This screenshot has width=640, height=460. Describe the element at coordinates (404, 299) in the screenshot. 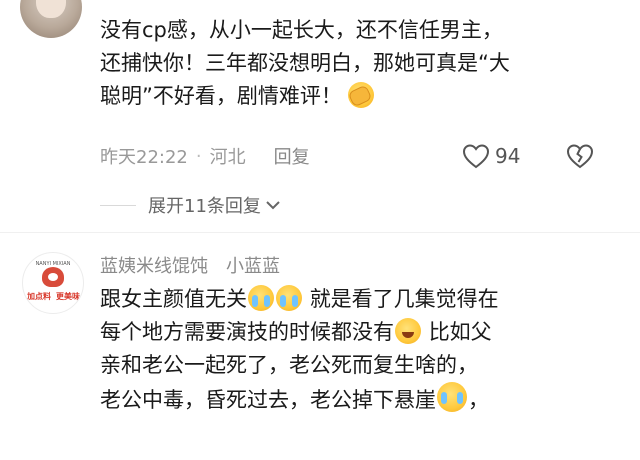

I see `comment-line-text: 就是看了几集觉得在` at that location.